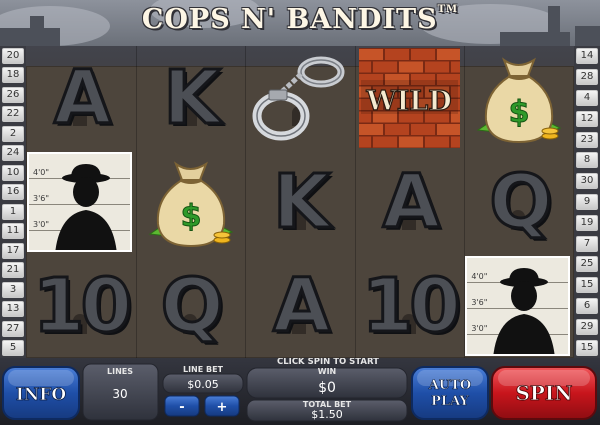  Describe the element at coordinates (13, 348) in the screenshot. I see `payline-indicator: 5` at that location.